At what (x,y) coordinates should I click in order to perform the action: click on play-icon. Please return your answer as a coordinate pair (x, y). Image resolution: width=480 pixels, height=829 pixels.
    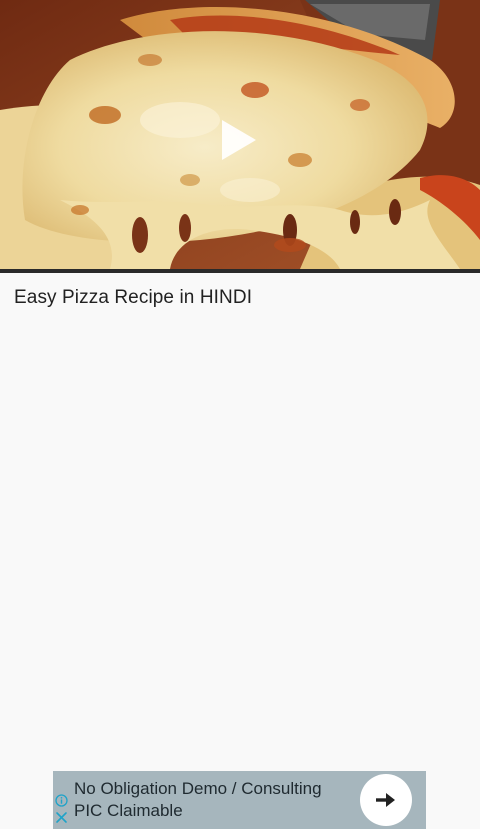
    Looking at the image, I should click on (238, 140).